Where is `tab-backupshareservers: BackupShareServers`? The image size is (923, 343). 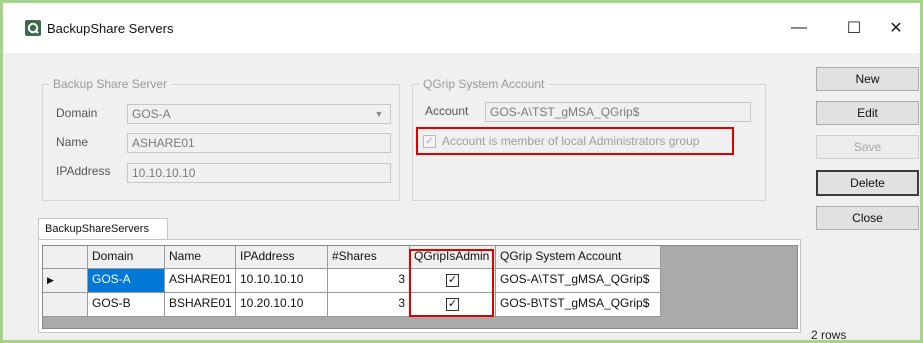 tab-backupshareservers: BackupShareServers is located at coordinates (103, 229).